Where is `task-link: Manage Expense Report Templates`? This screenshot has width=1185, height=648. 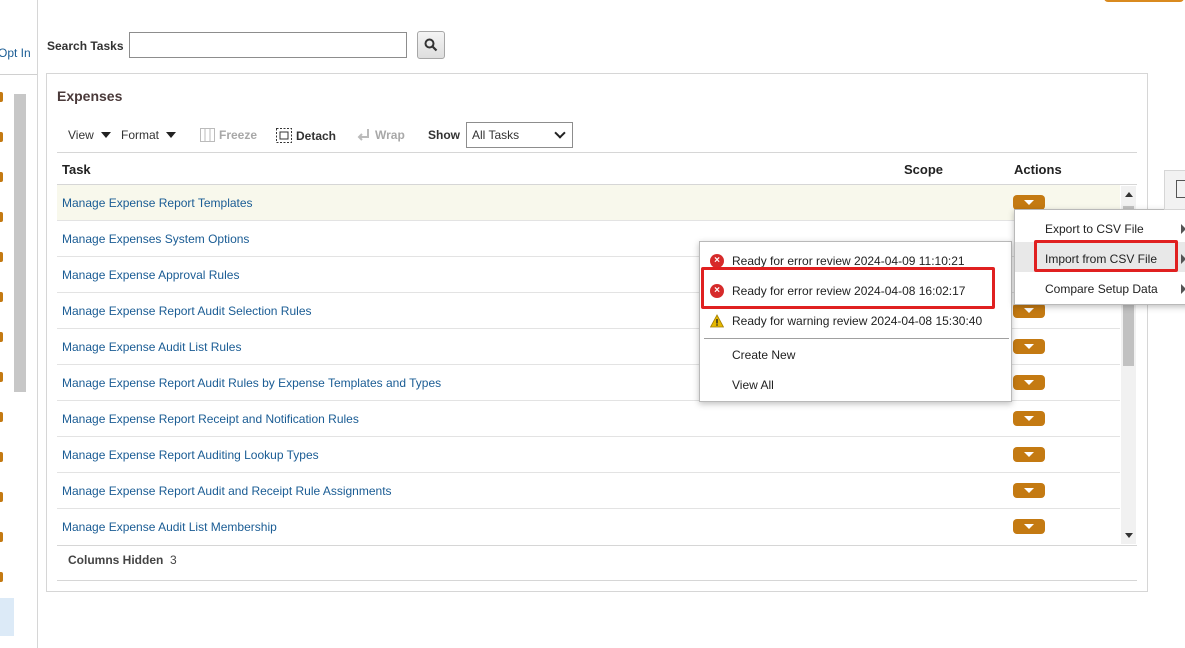 task-link: Manage Expense Report Templates is located at coordinates (157, 203).